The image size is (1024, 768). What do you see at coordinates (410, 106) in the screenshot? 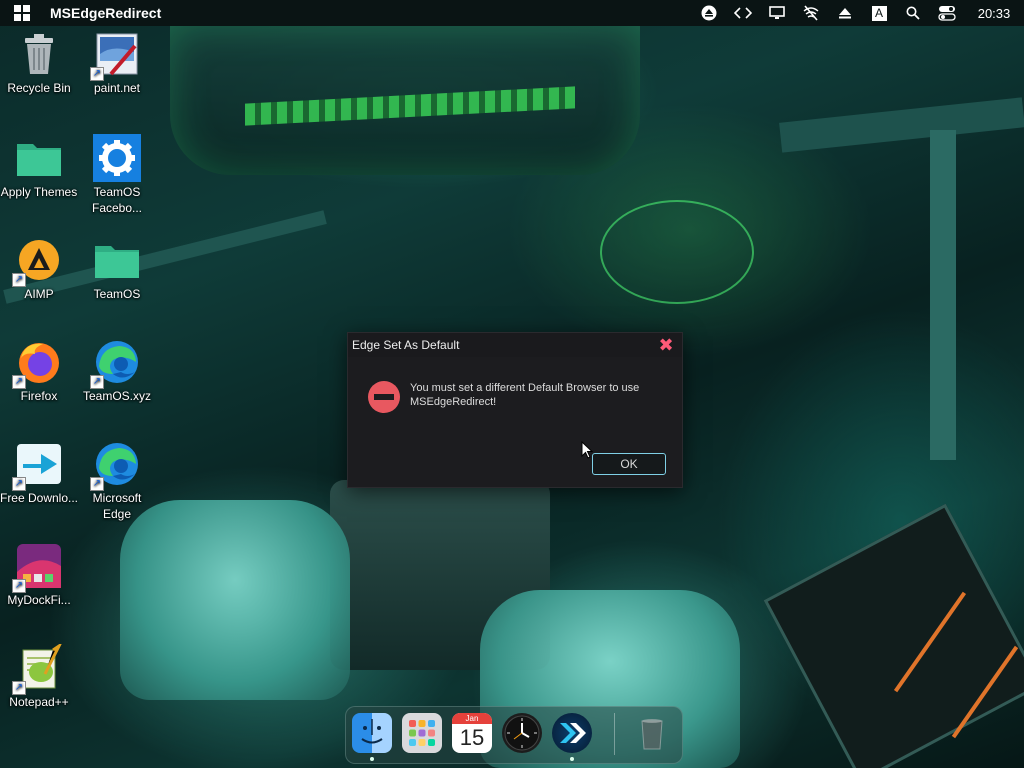
I see `wallpaper-green-lights` at bounding box center [410, 106].